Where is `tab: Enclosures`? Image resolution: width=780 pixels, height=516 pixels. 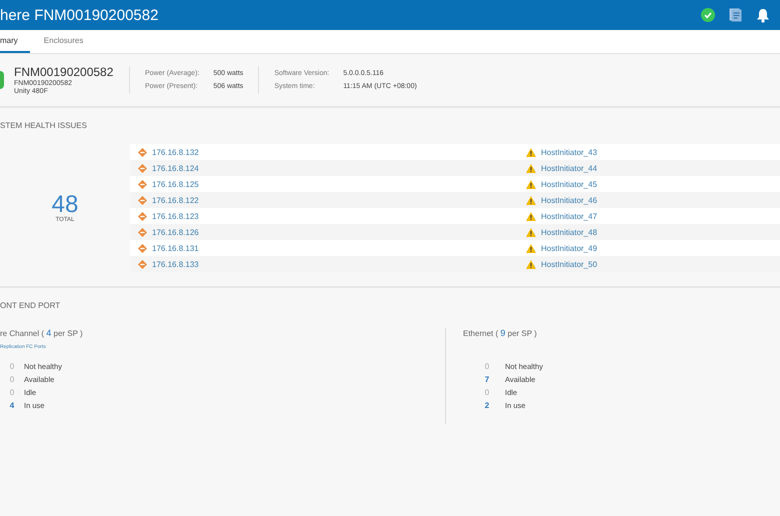 tab: Enclosures is located at coordinates (70, 41).